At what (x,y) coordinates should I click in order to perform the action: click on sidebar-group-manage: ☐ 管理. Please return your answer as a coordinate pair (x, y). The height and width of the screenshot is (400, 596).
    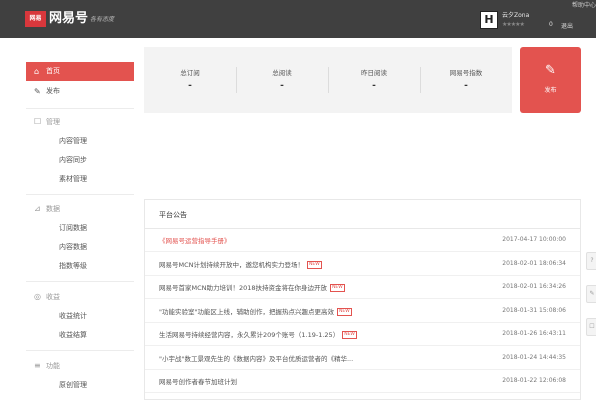
    Looking at the image, I should click on (80, 122).